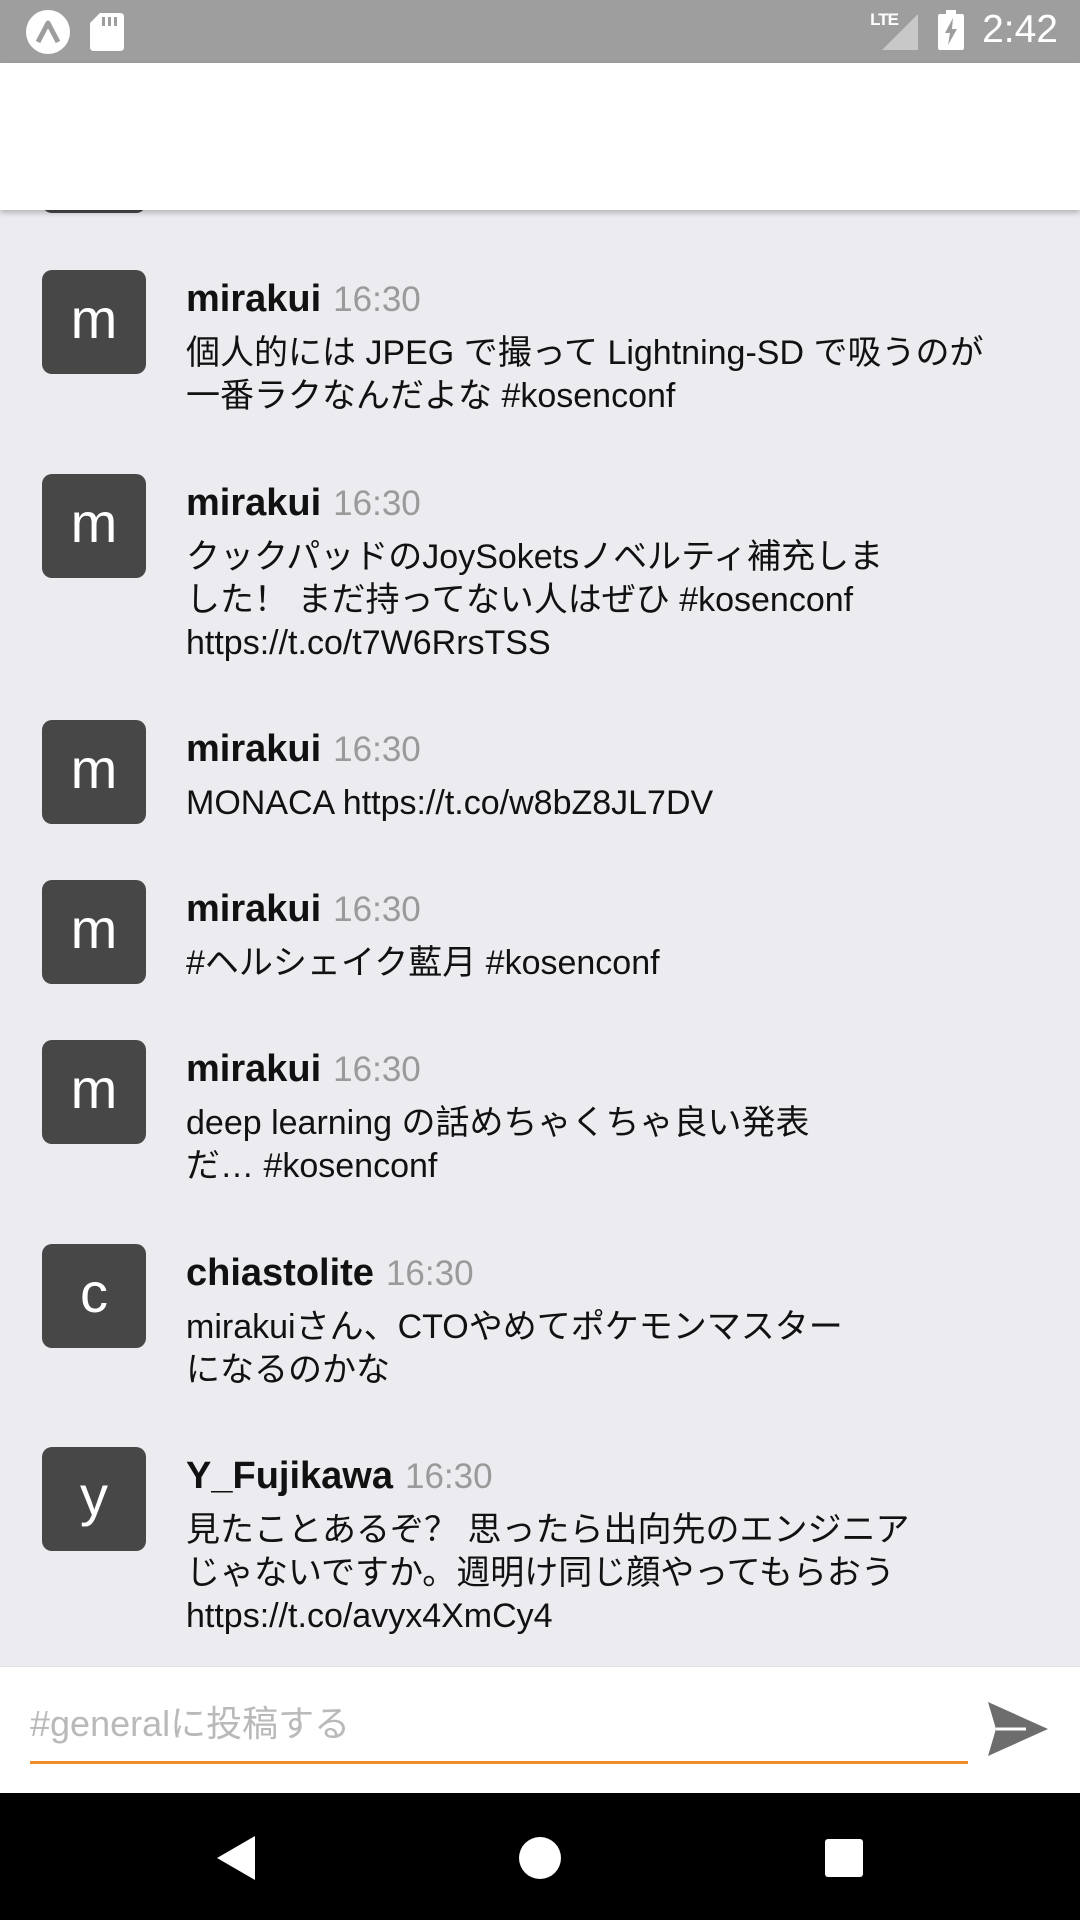  I want to click on message-text: #ヘルシェイク藍月 #kosenconf, so click(423, 963).